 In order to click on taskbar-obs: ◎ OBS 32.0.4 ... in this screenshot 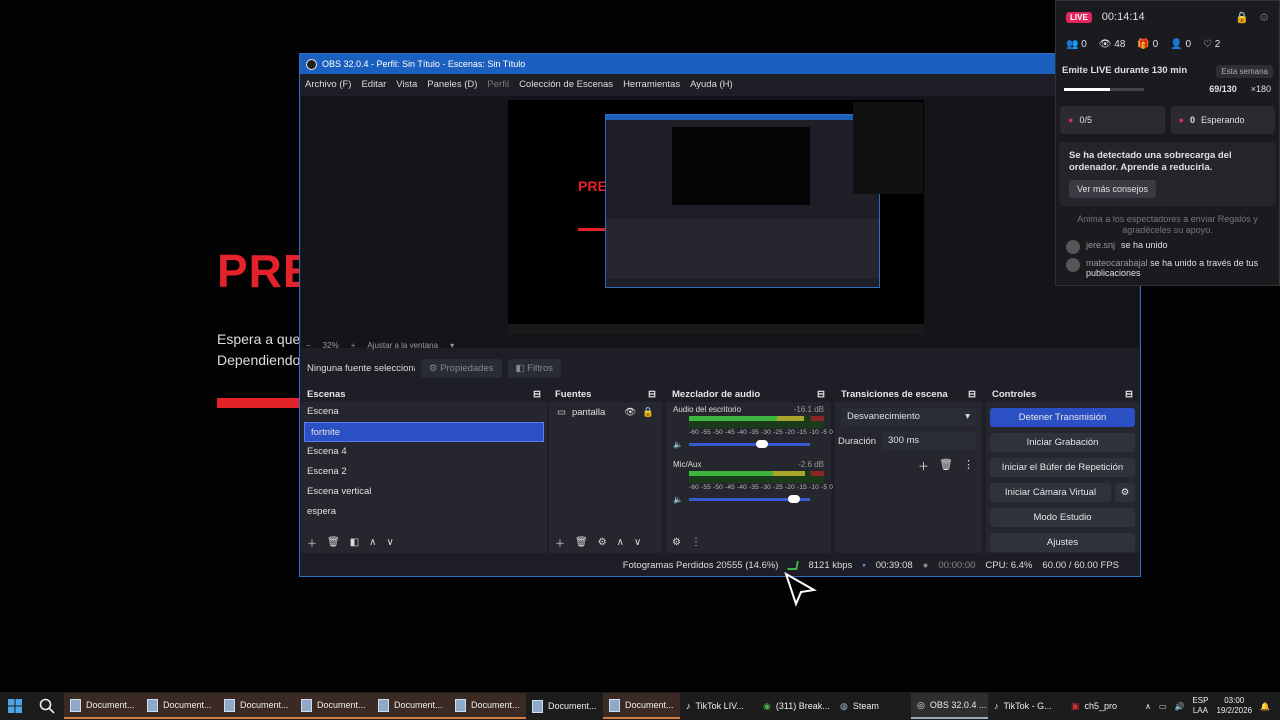, I will do `click(949, 706)`.